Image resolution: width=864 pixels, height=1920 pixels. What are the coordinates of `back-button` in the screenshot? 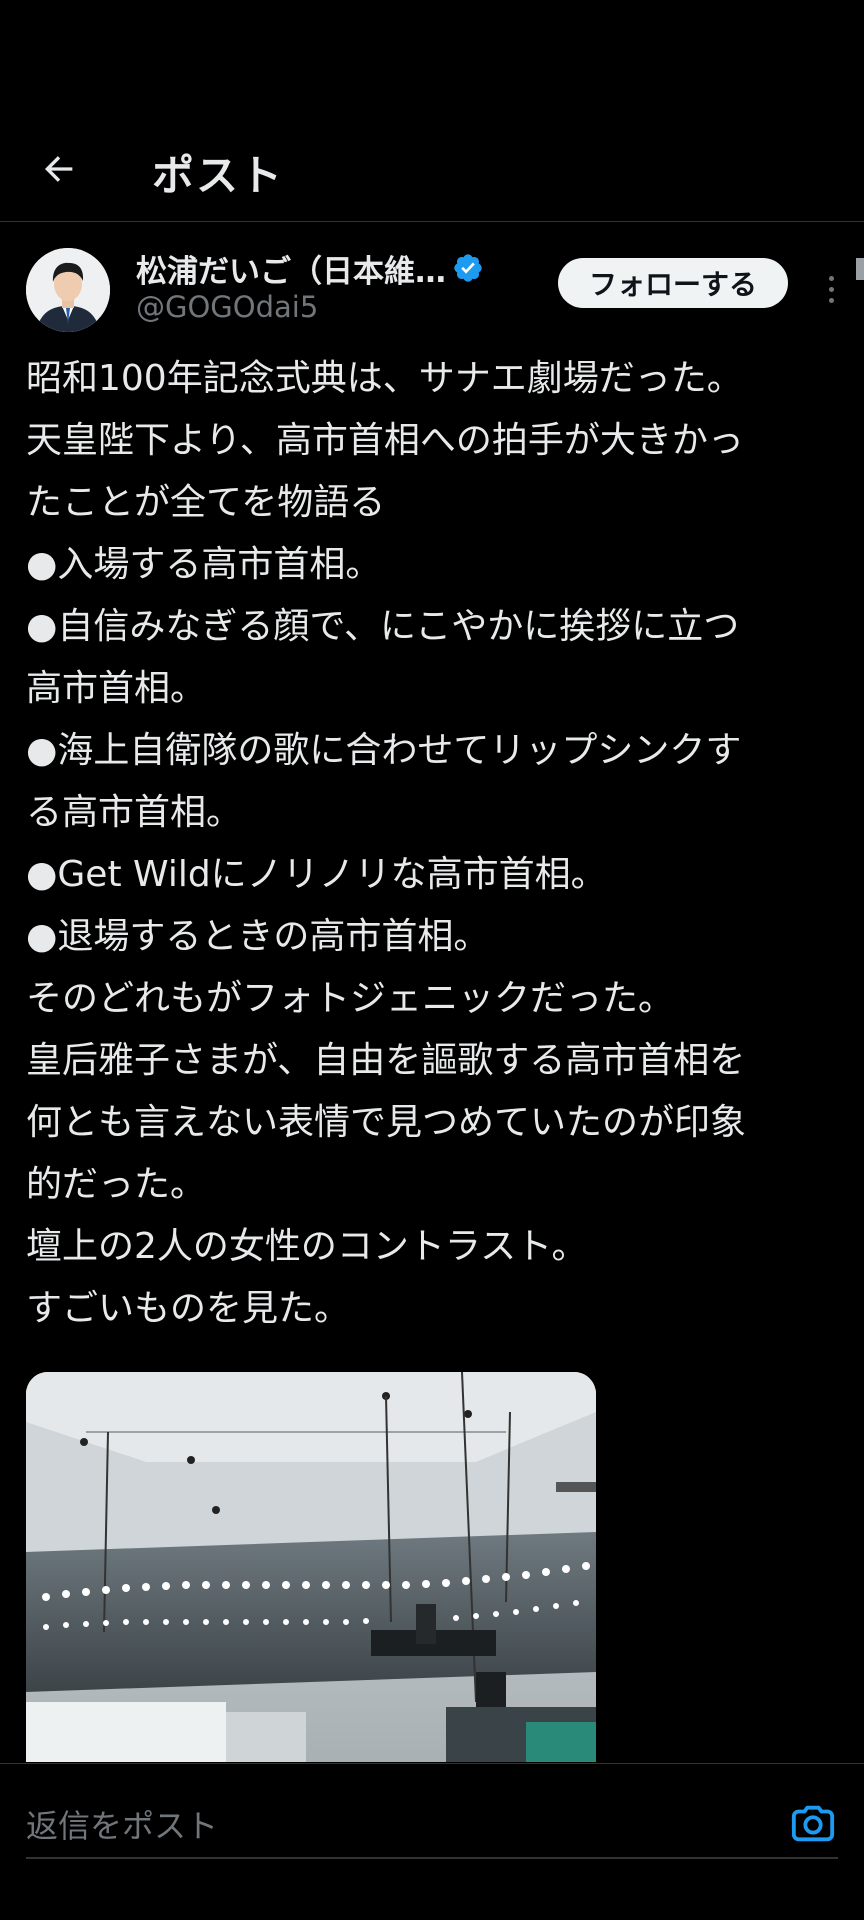 It's located at (59, 169).